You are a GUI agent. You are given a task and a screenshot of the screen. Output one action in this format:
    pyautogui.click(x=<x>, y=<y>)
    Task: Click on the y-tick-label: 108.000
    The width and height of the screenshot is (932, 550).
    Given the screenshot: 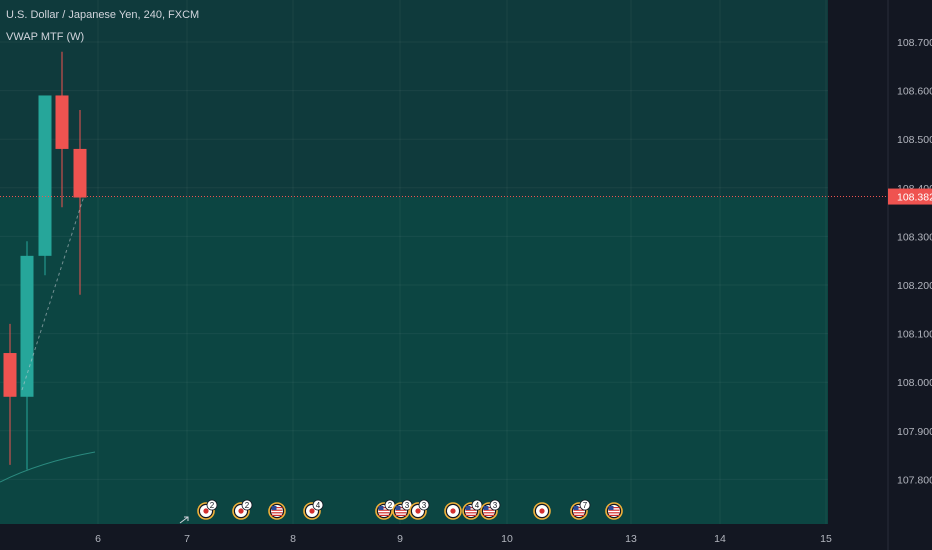 What is the action you would take?
    pyautogui.click(x=914, y=383)
    